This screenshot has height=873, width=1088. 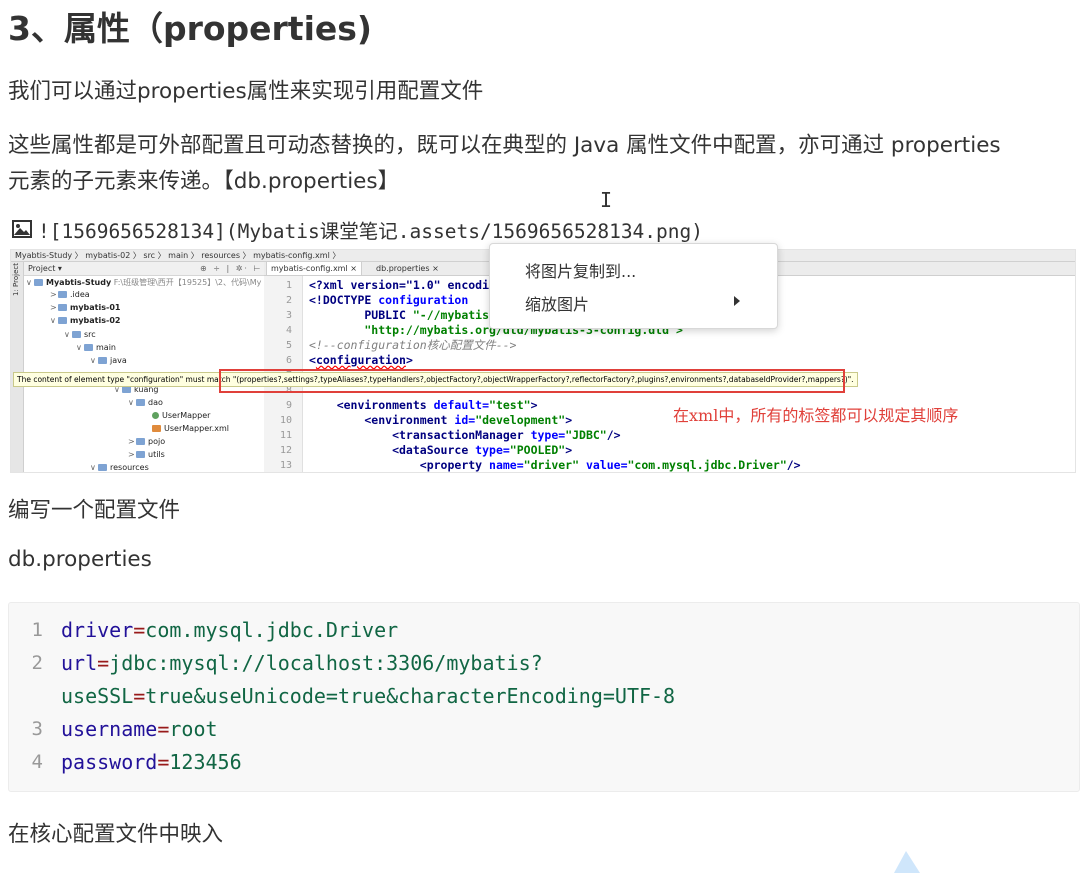 What do you see at coordinates (146, 454) in the screenshot?
I see `tree-node: > utils` at bounding box center [146, 454].